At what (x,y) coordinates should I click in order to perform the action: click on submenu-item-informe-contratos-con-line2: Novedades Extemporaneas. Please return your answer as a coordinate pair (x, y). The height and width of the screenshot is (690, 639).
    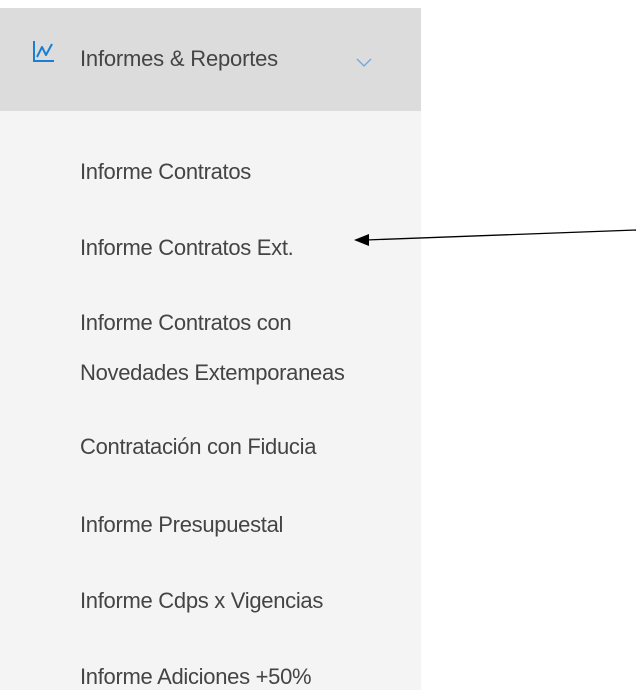
    Looking at the image, I should click on (212, 373).